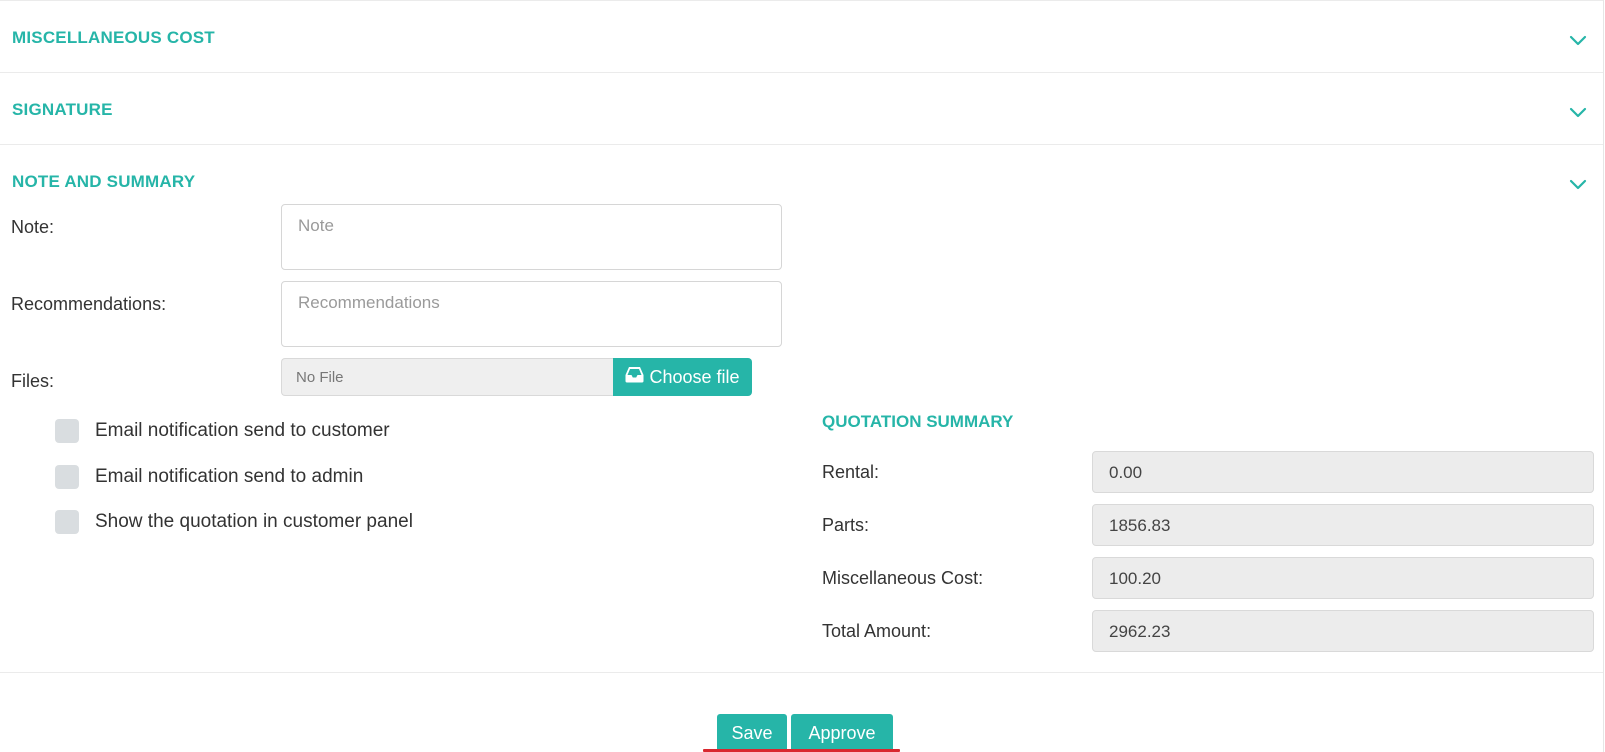  What do you see at coordinates (531, 237) in the screenshot?
I see `note-field: Note` at bounding box center [531, 237].